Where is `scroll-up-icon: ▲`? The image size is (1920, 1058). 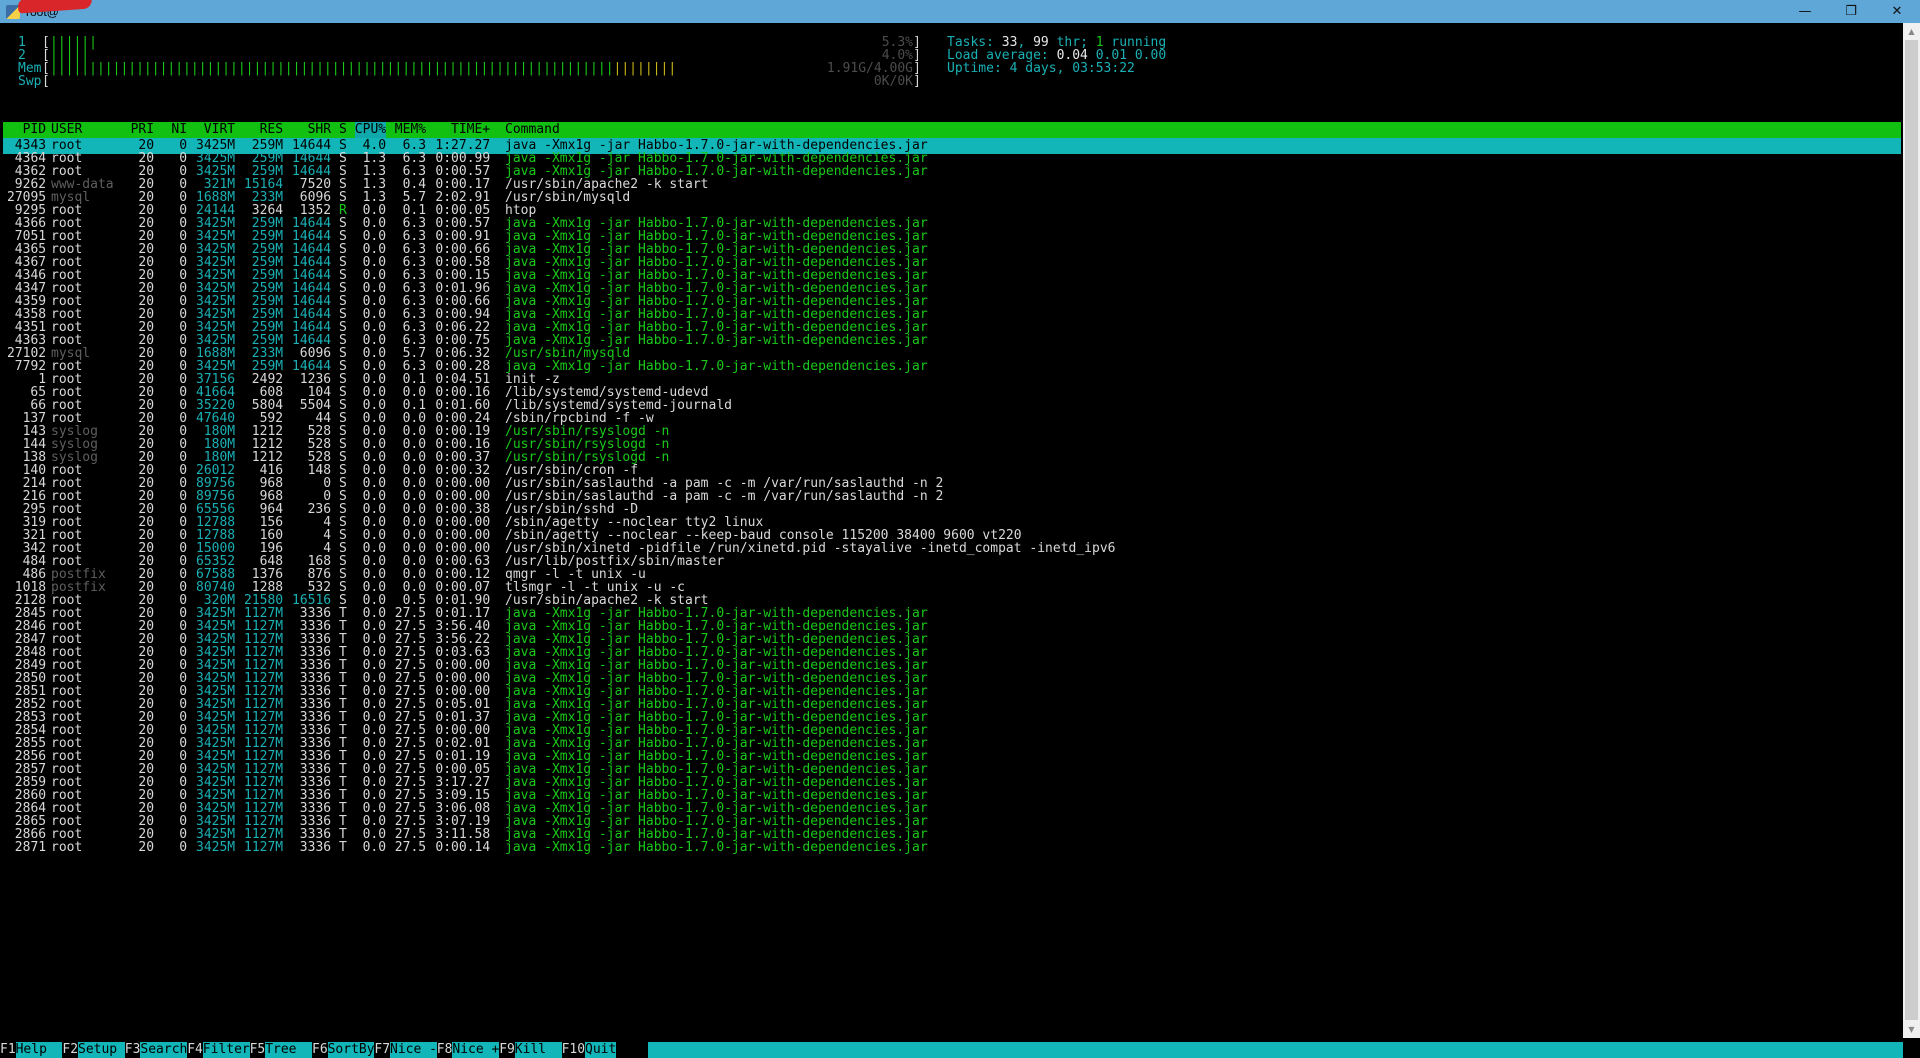 scroll-up-icon: ▲ is located at coordinates (1911, 31).